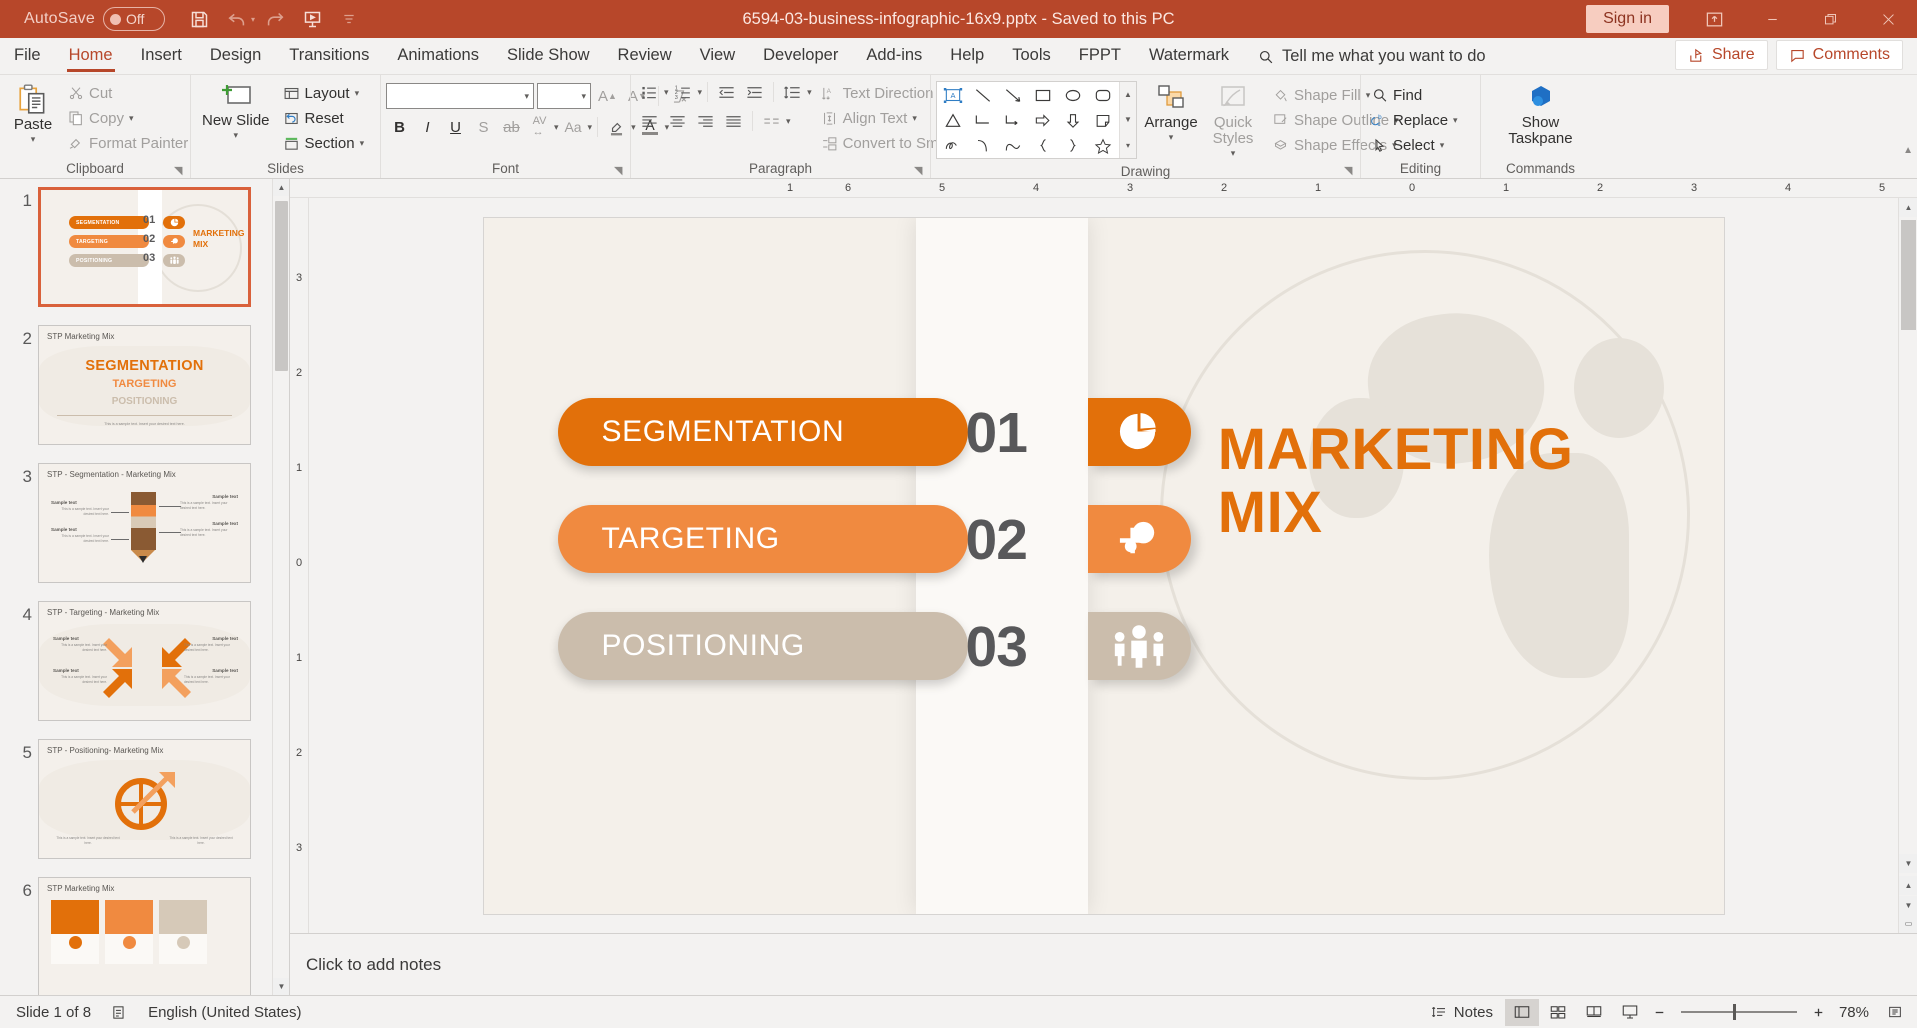 This screenshot has width=1917, height=1028. What do you see at coordinates (1128, 95) in the screenshot?
I see `shapes-scroll-up-icon: ▲` at bounding box center [1128, 95].